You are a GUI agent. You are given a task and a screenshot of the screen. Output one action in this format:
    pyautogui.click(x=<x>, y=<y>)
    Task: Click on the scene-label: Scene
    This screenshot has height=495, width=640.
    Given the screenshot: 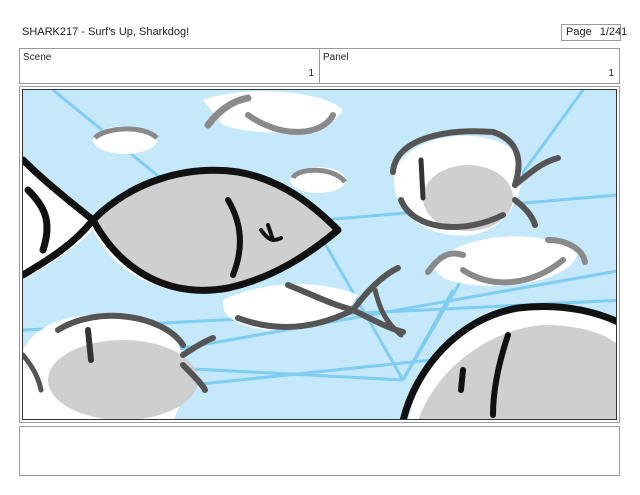 What is the action you would take?
    pyautogui.click(x=37, y=57)
    